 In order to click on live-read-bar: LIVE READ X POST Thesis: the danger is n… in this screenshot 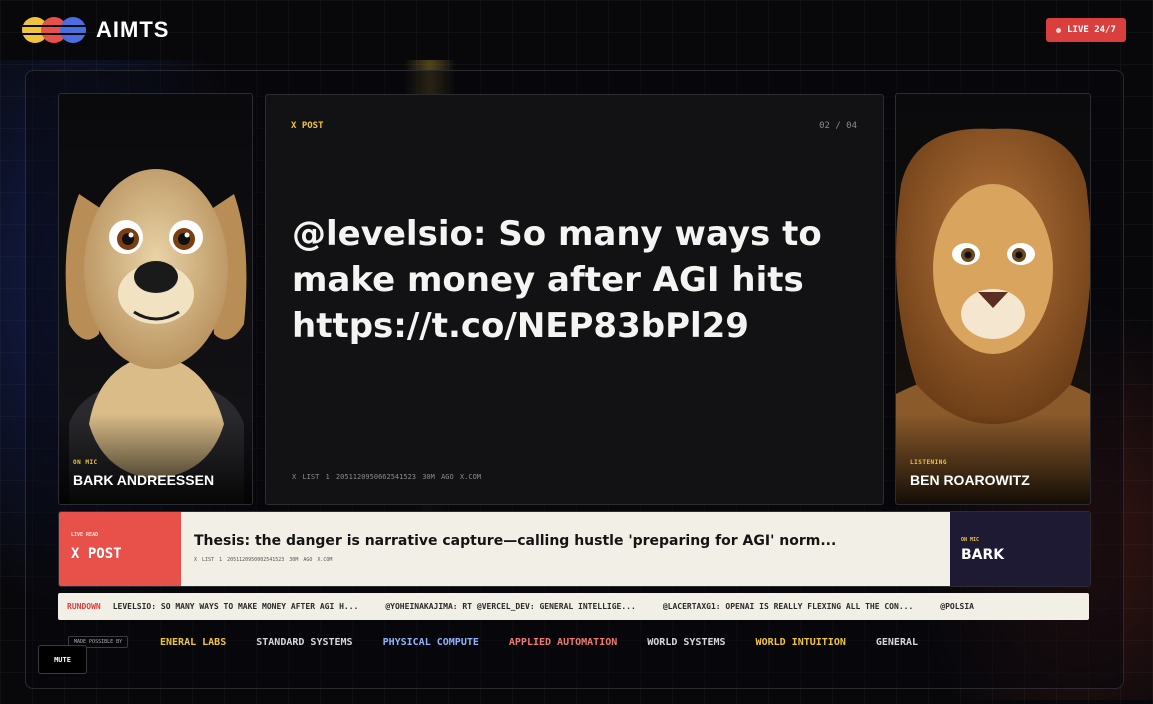, I will do `click(574, 549)`.